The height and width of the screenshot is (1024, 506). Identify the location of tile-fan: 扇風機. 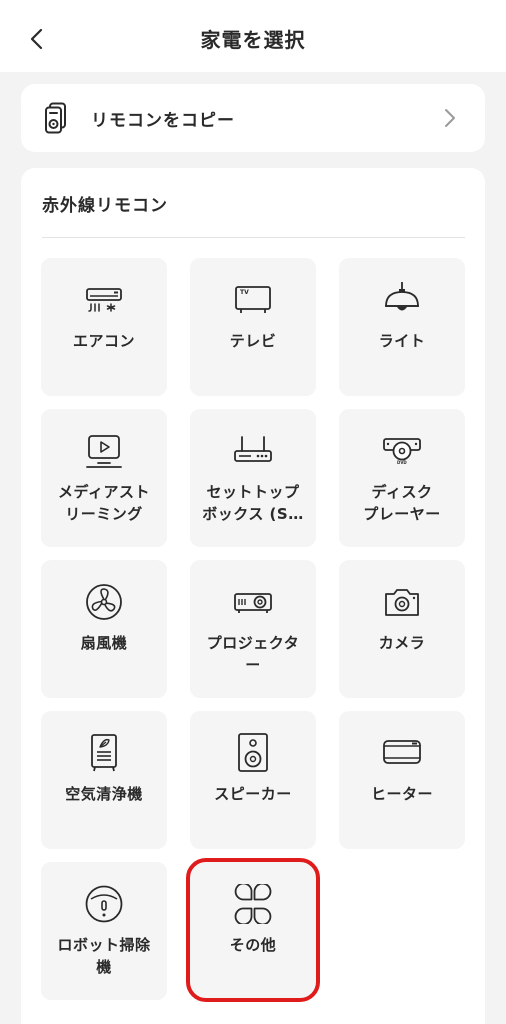
(104, 629).